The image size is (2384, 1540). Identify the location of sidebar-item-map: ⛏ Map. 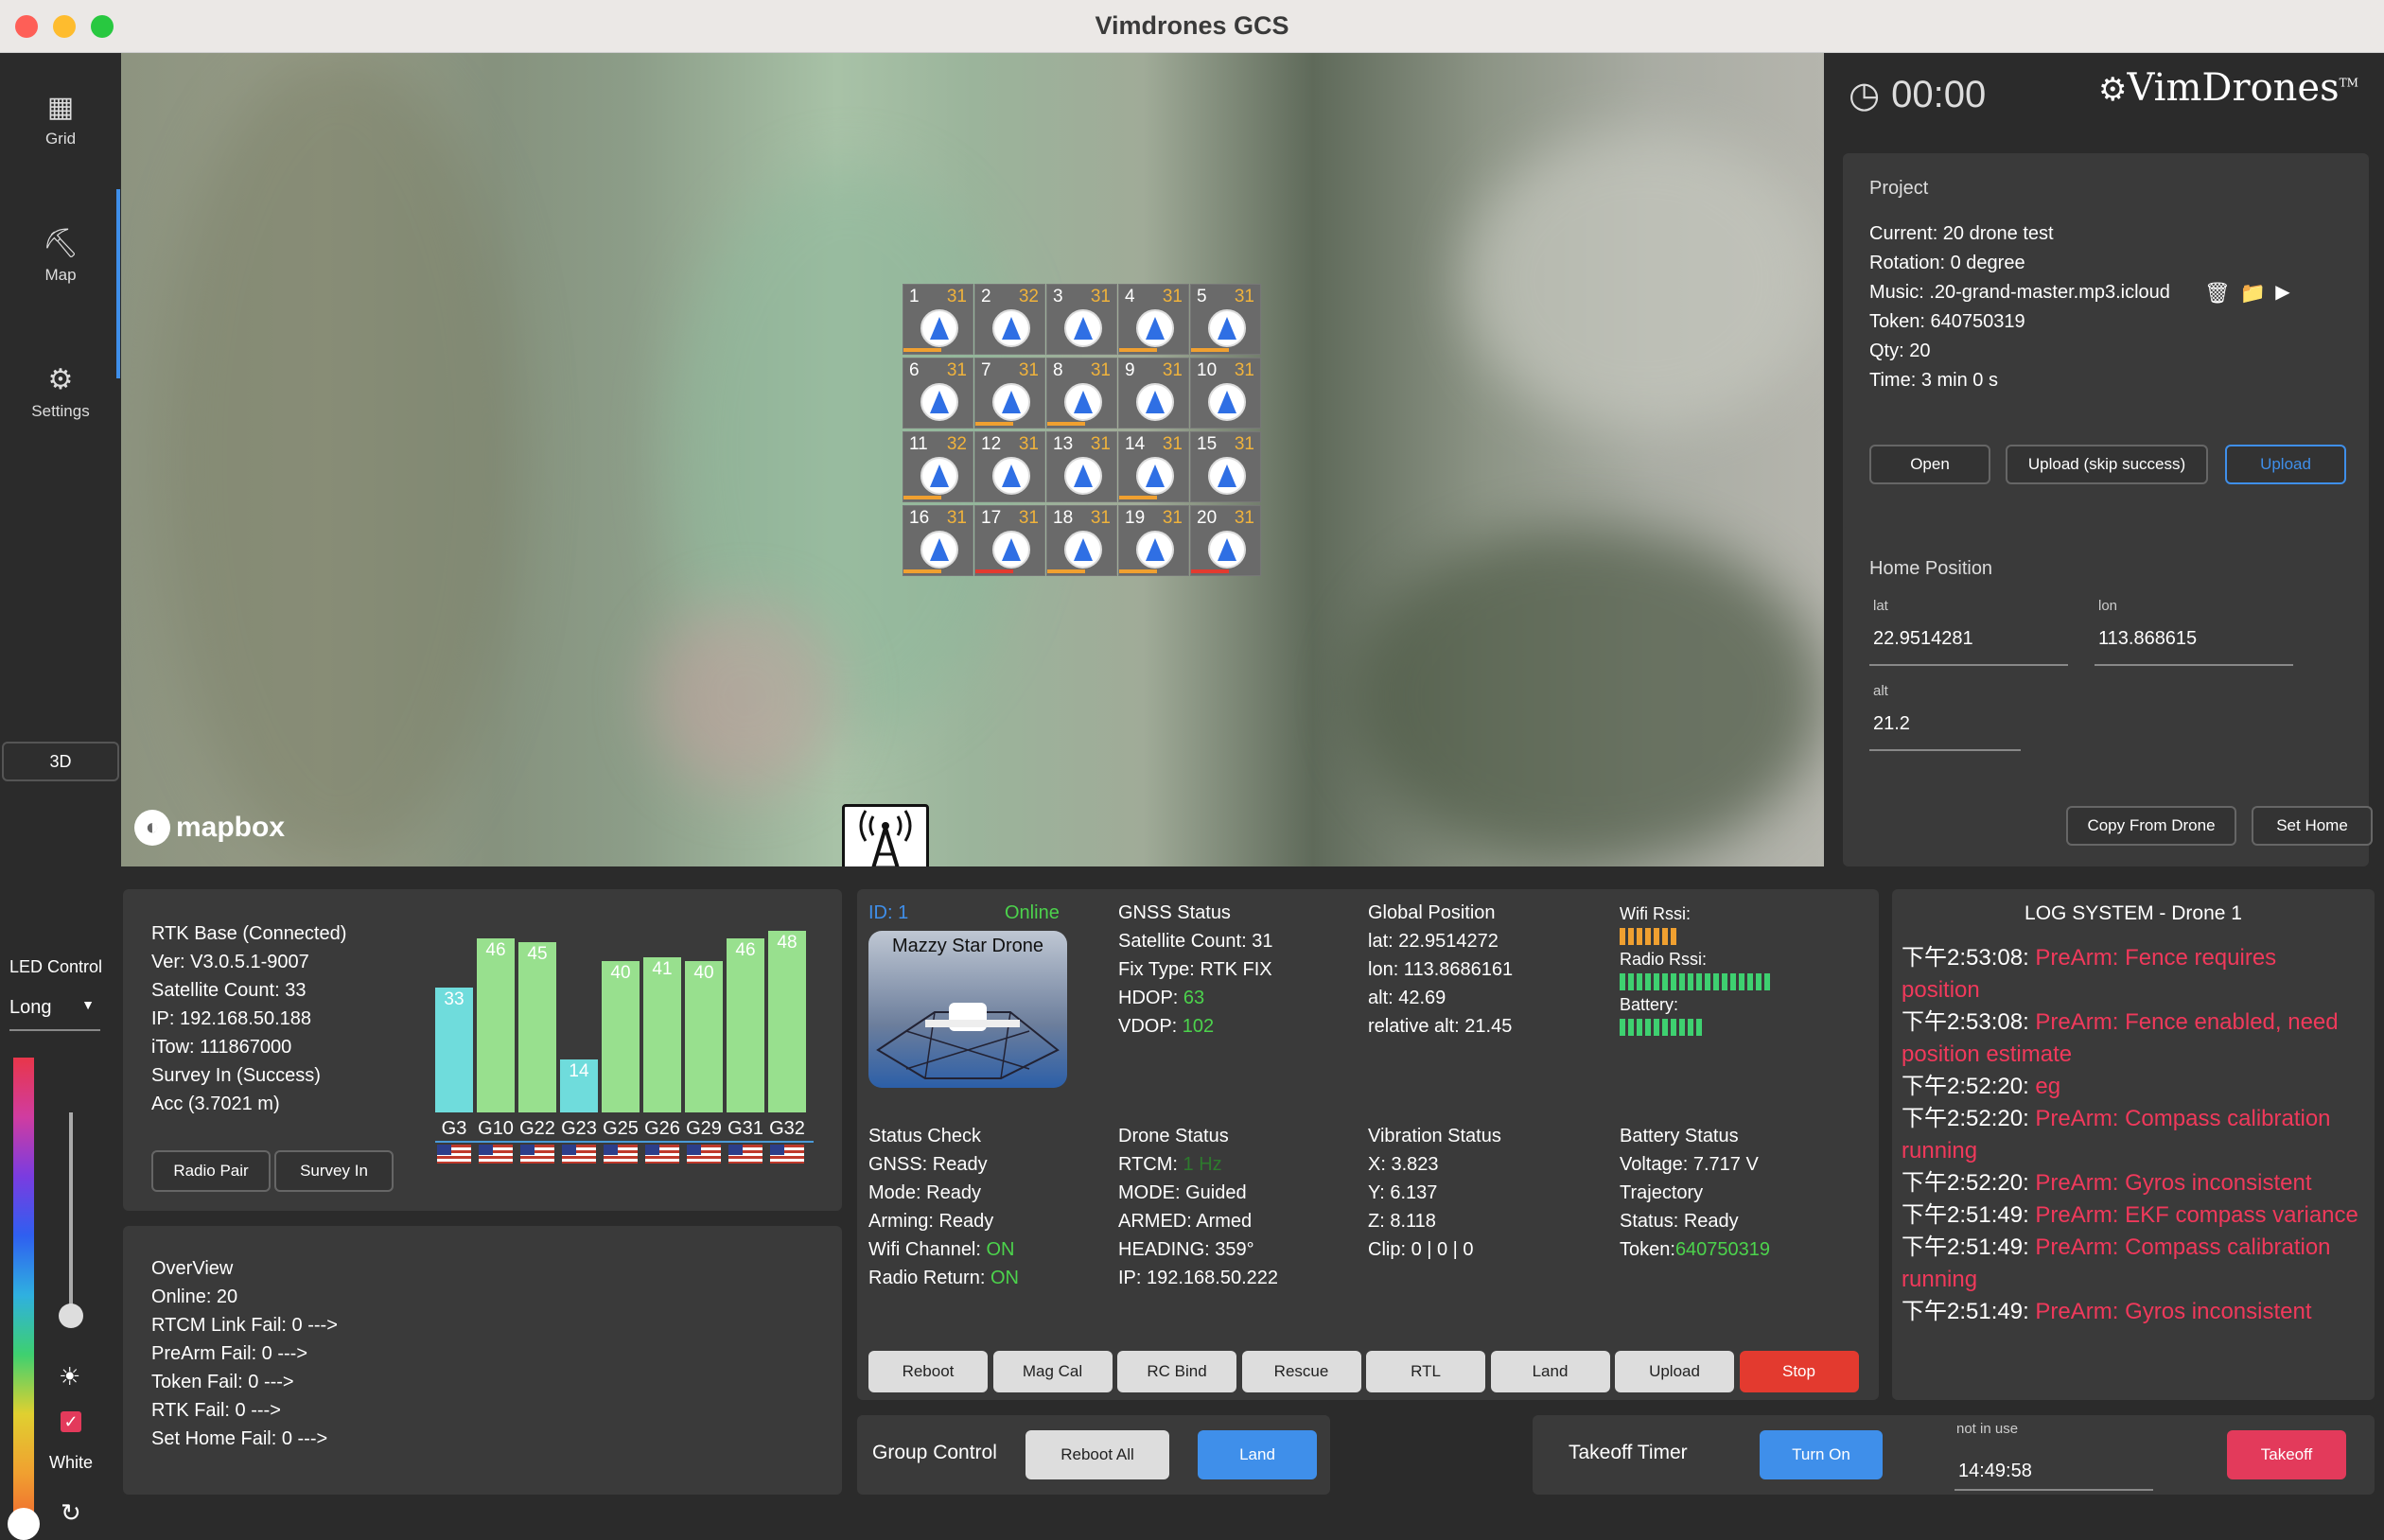
(60, 256).